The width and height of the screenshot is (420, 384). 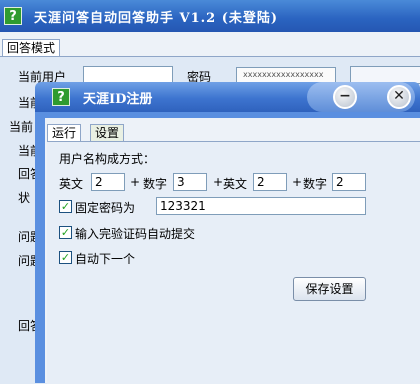 I want to click on fixed-password-checkbox: ✓, so click(x=65, y=206).